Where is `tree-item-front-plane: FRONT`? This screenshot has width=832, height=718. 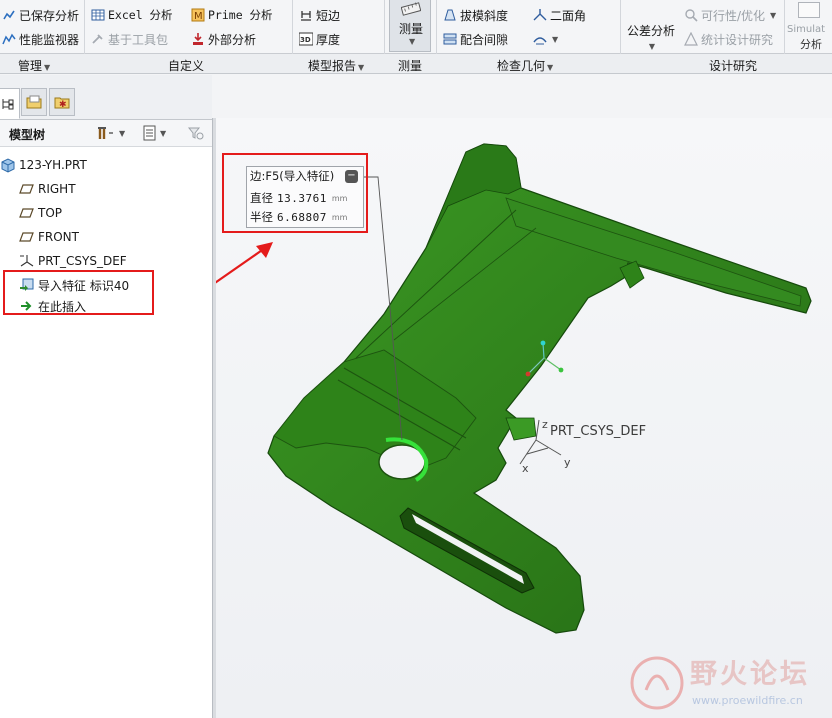
tree-item-front-plane: FRONT is located at coordinates (49, 237).